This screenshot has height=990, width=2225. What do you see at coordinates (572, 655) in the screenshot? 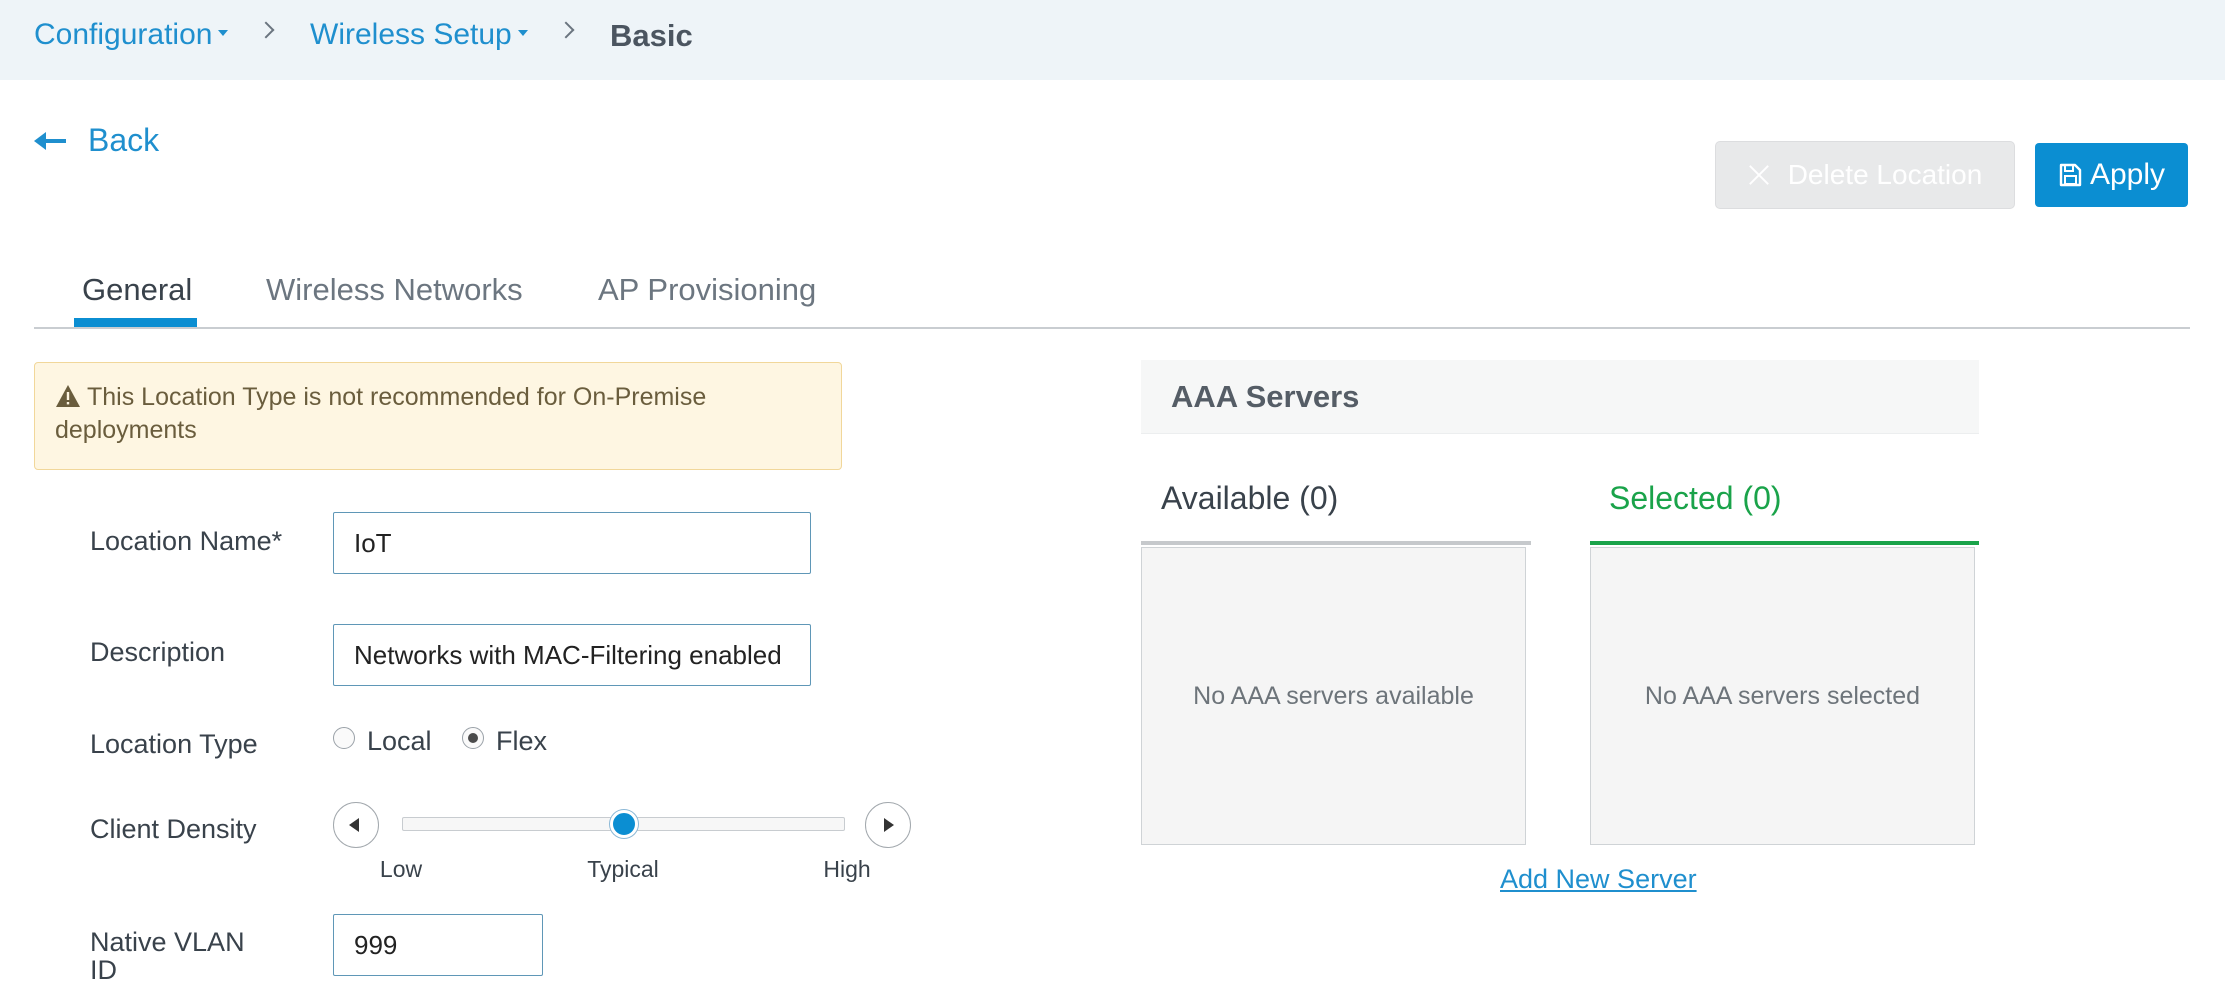
I see `description-input: Networks with MAC-Filtering enabled` at bounding box center [572, 655].